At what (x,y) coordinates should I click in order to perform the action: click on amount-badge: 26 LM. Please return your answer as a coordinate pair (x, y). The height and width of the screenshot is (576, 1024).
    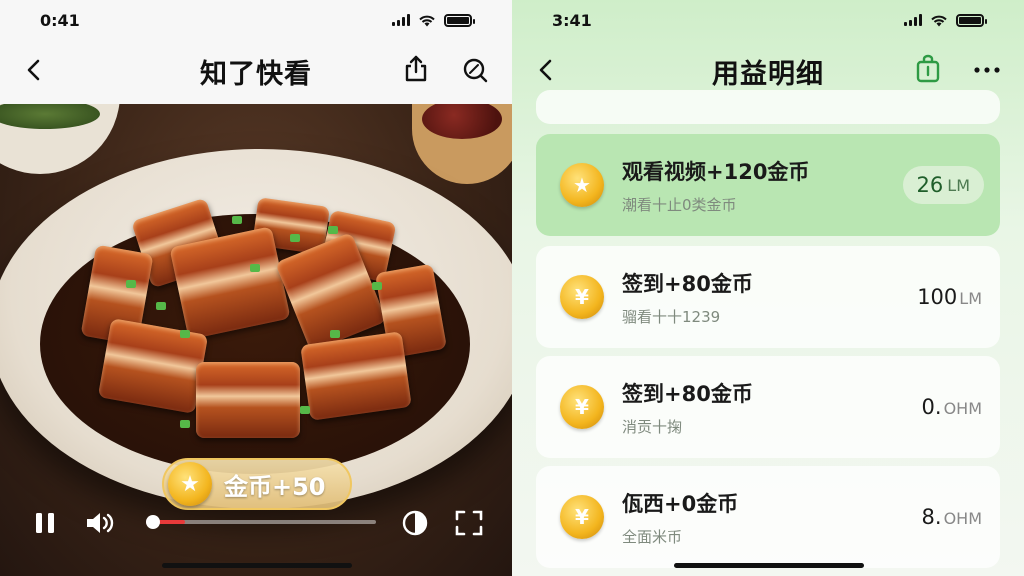
    Looking at the image, I should click on (943, 185).